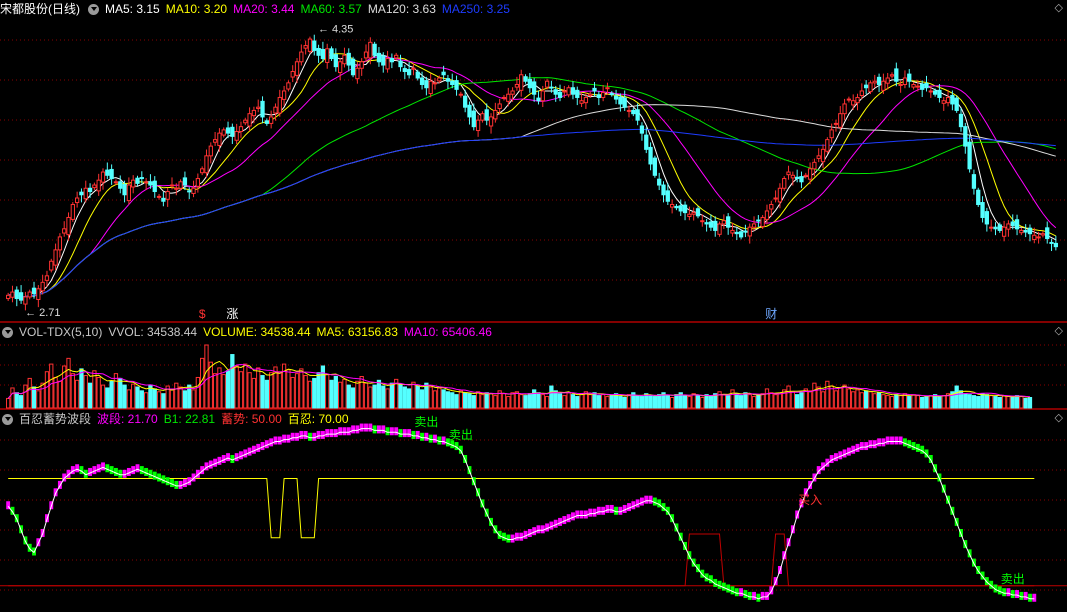 The width and height of the screenshot is (1067, 612). Describe the element at coordinates (202, 314) in the screenshot. I see `event-marker: $` at that location.